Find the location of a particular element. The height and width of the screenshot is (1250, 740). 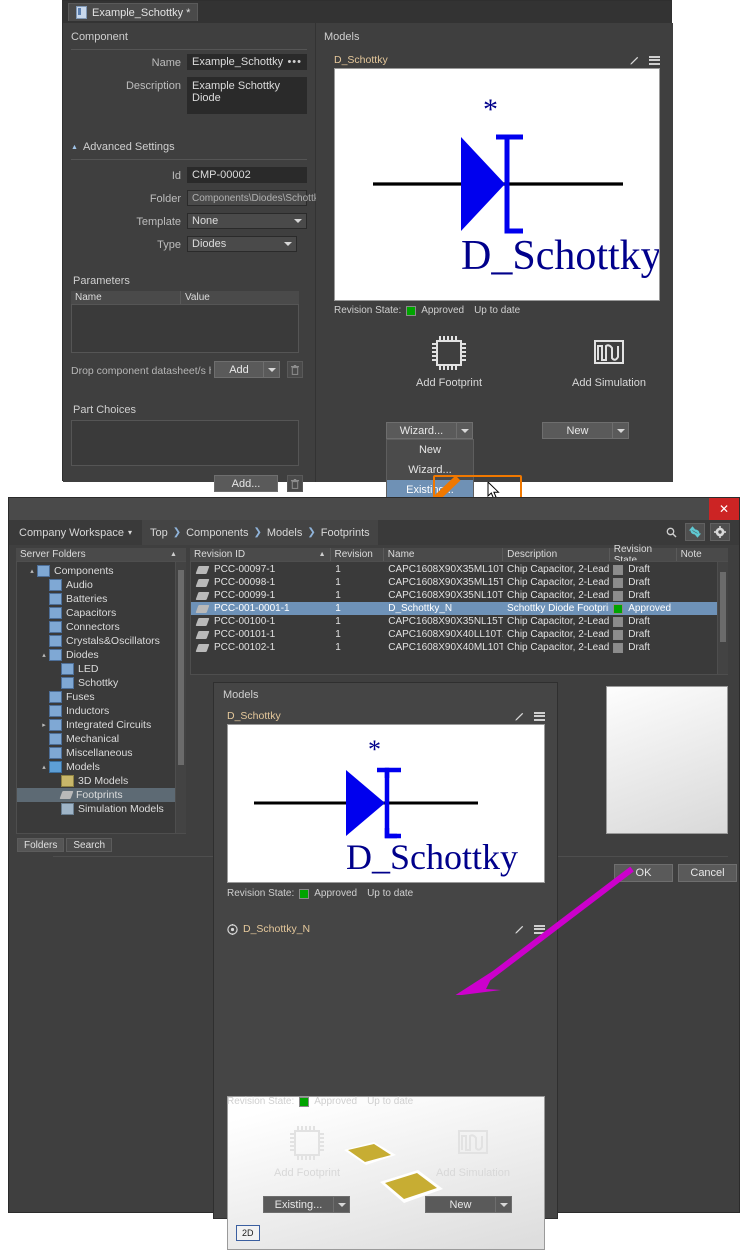

col-name: Name is located at coordinates (444, 554).